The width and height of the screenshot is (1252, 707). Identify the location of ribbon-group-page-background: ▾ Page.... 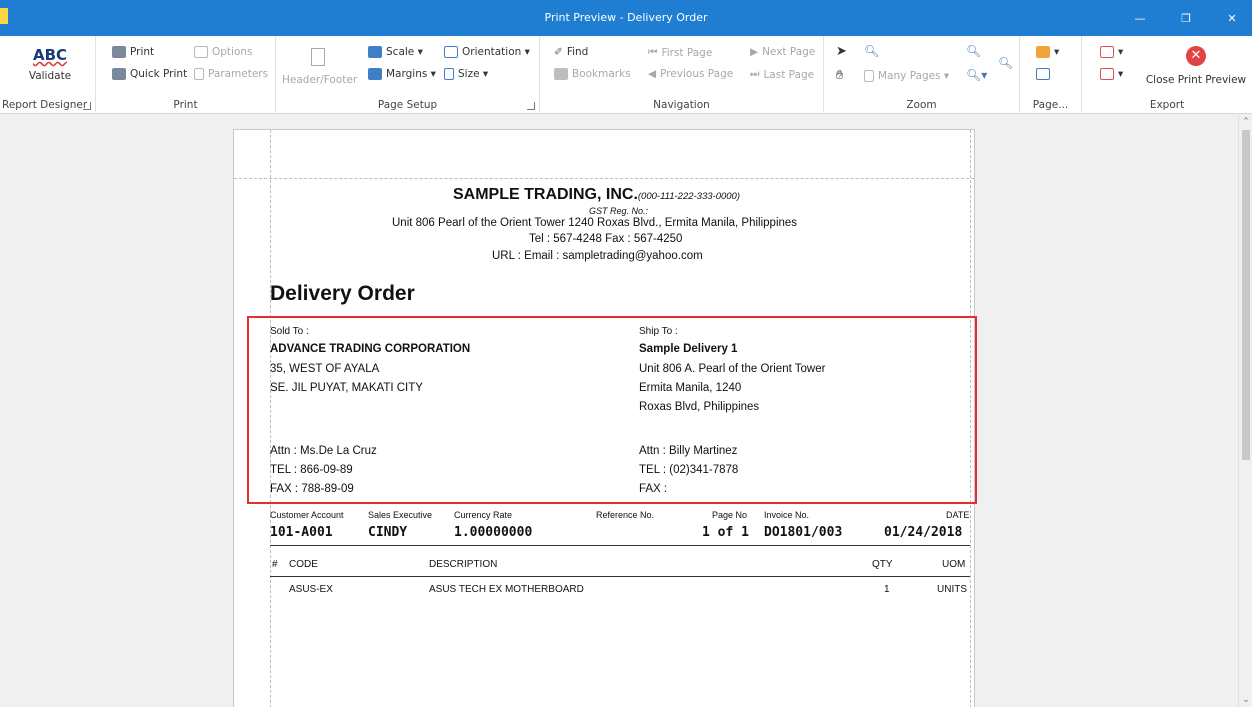
(1051, 75).